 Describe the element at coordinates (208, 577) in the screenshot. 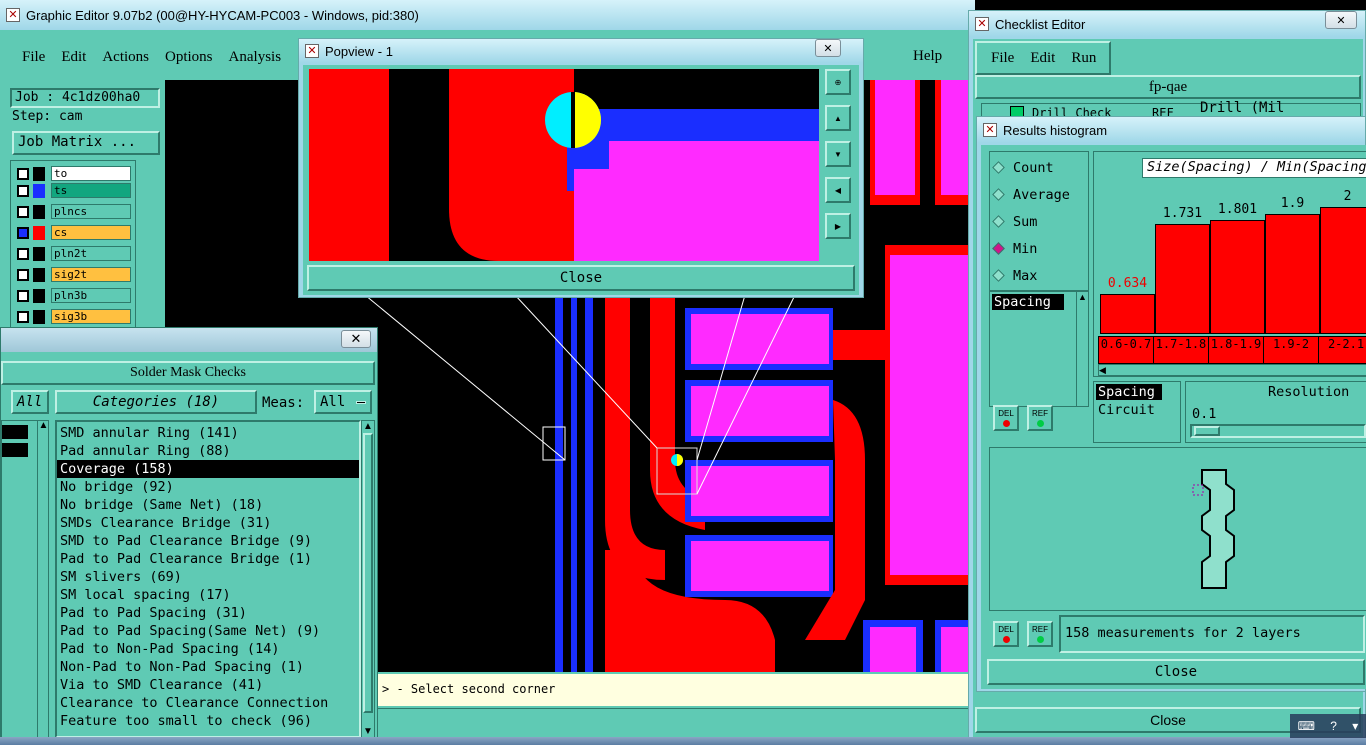

I see `category-item: SM slivers (69)` at that location.